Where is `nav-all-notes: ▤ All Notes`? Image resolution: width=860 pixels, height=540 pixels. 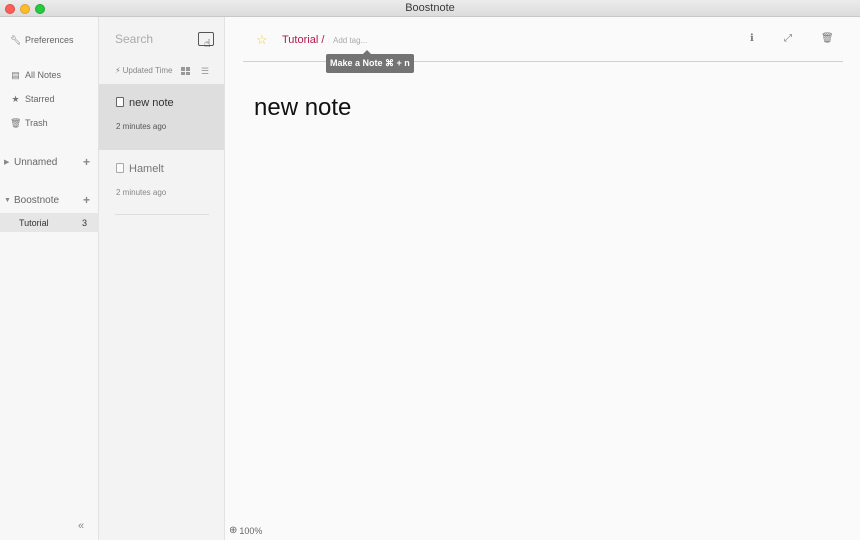 nav-all-notes: ▤ All Notes is located at coordinates (35, 75).